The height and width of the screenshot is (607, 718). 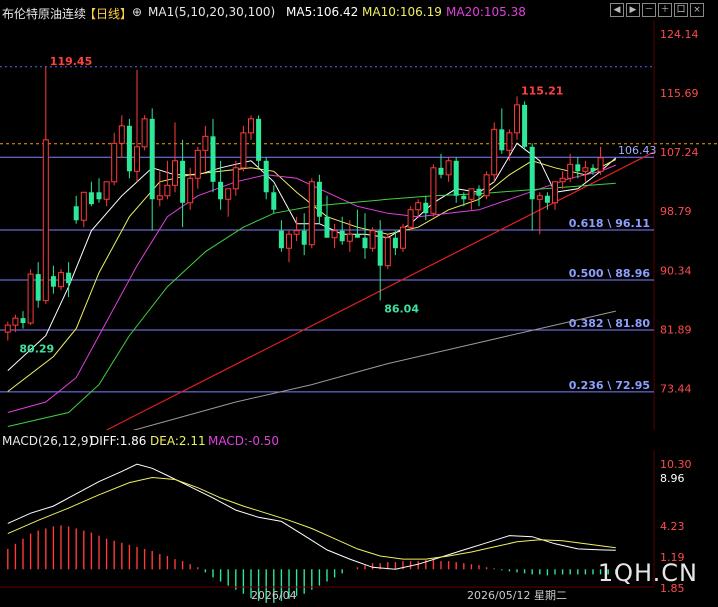 What do you see at coordinates (609, 385) in the screenshot?
I see `fib-level-label: 0.236 \ 72.95` at bounding box center [609, 385].